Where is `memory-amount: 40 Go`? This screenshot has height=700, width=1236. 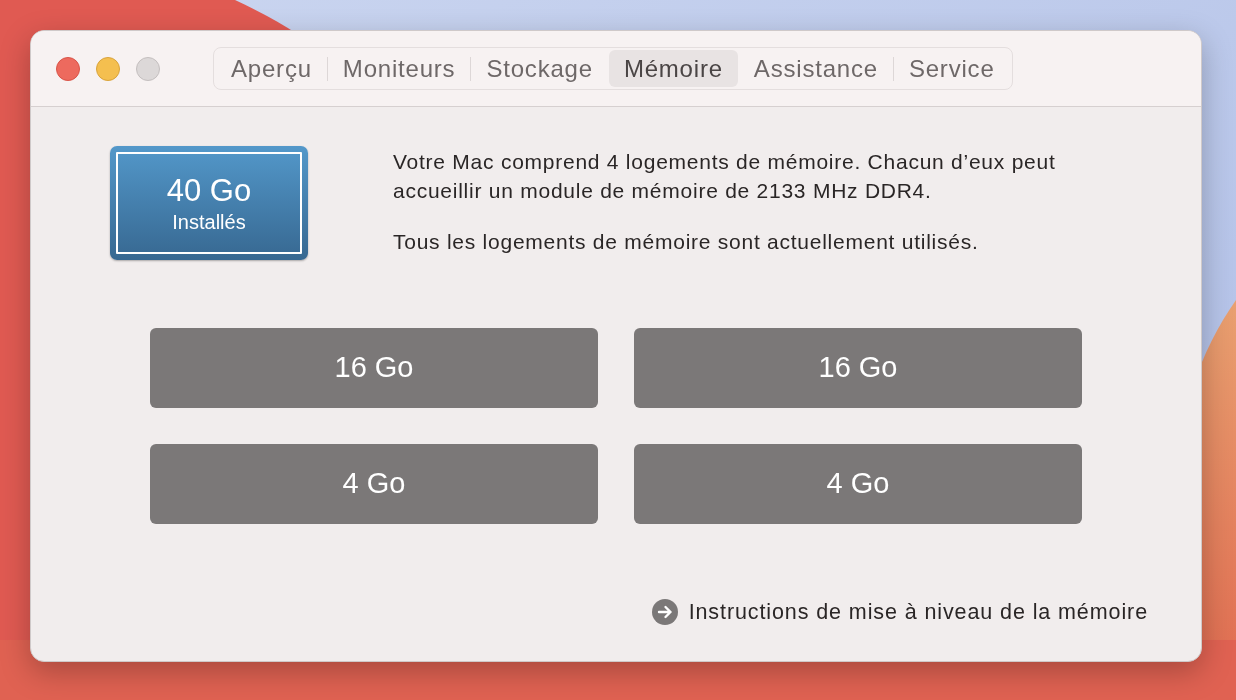
memory-amount: 40 Go is located at coordinates (209, 191).